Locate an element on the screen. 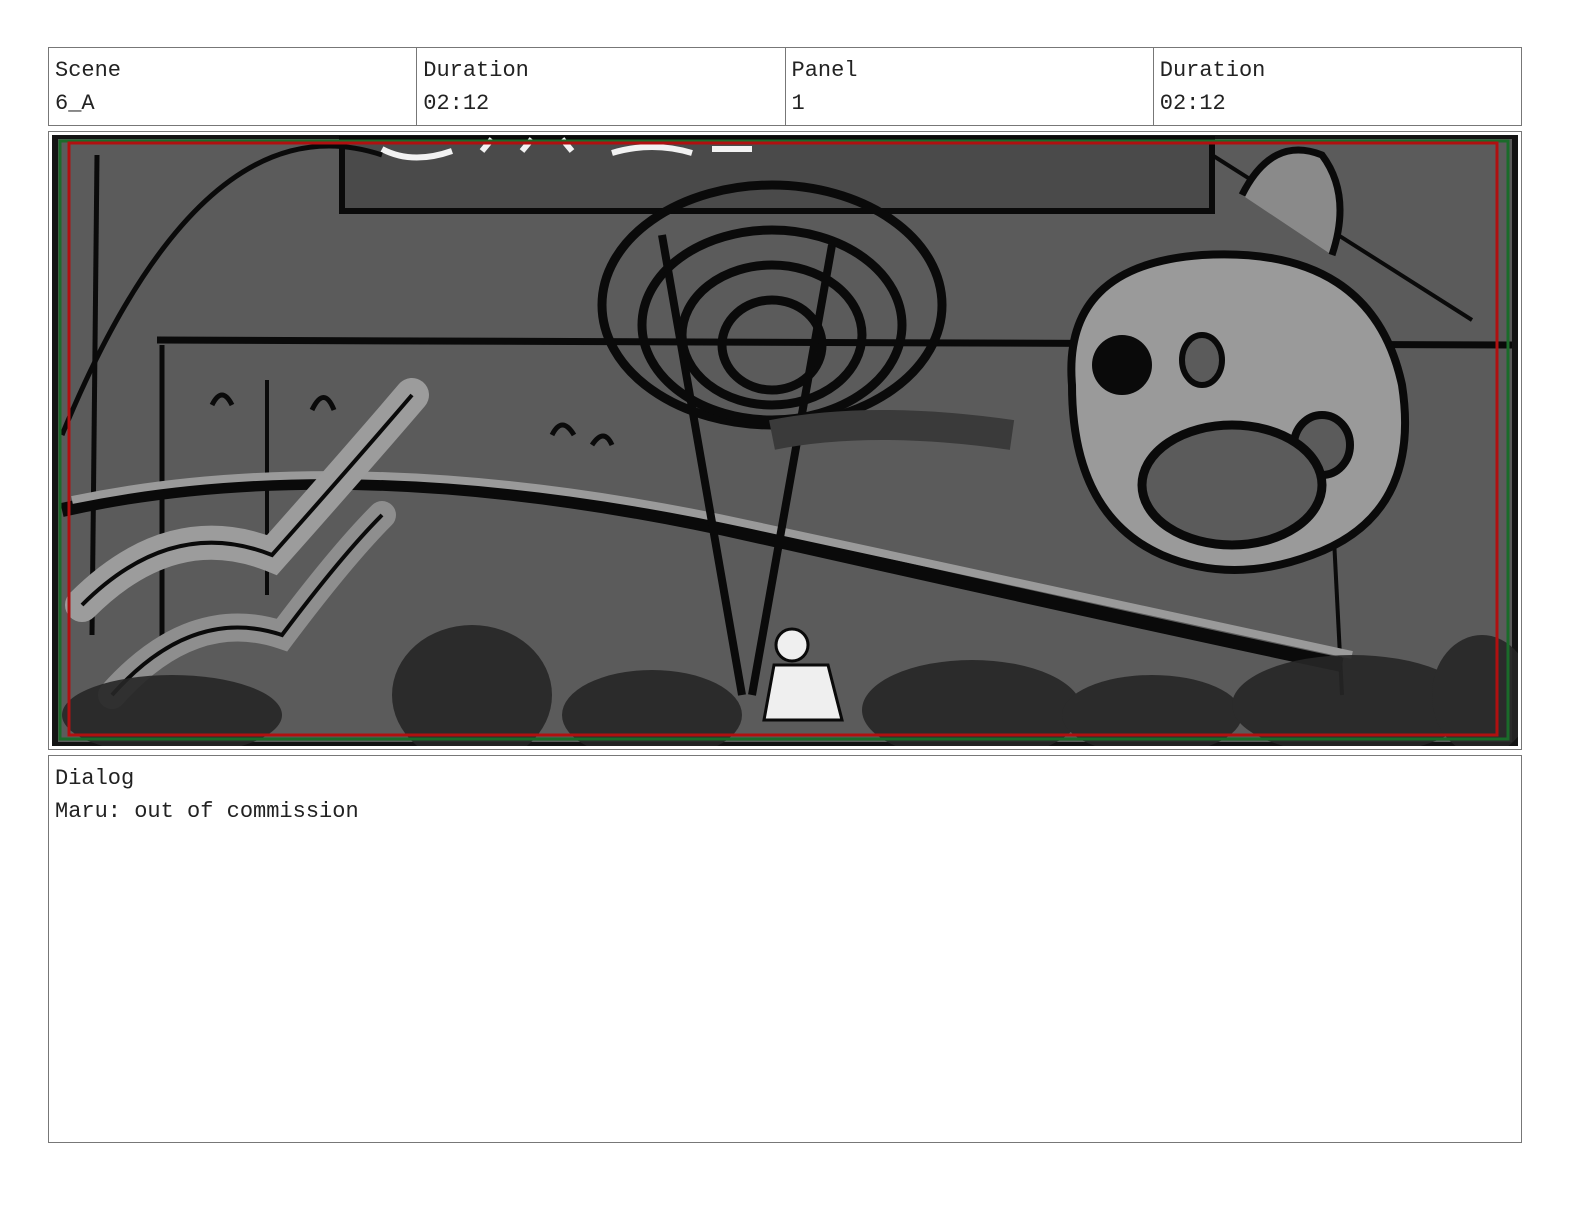 The width and height of the screenshot is (1584, 1224). panel-value: 1 is located at coordinates (798, 103).